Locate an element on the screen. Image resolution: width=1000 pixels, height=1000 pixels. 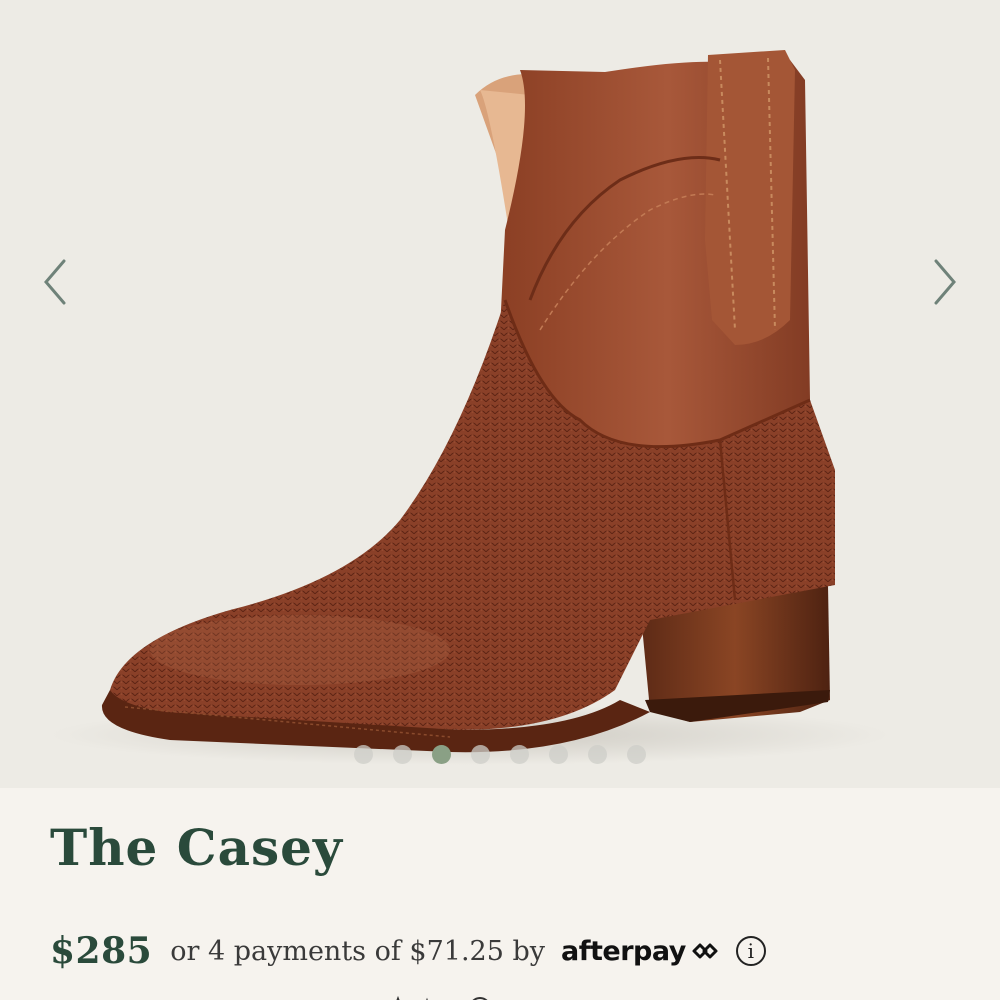
chevron-left-icon is located at coordinates (55, 282).